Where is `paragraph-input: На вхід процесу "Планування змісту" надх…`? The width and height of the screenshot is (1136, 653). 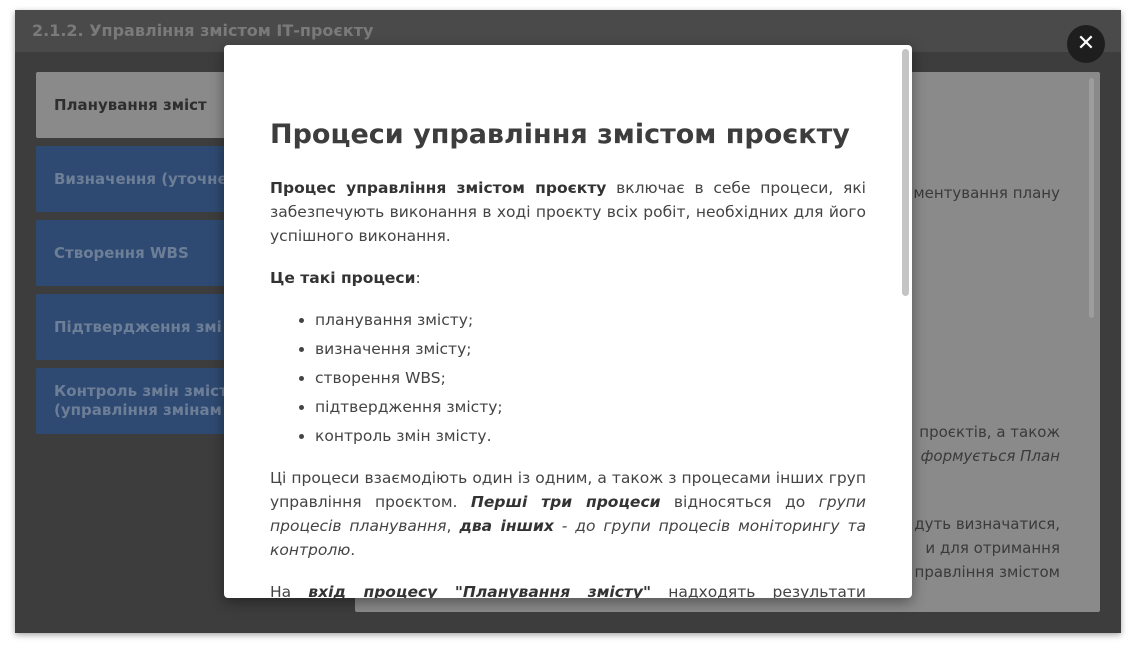 paragraph-input: На вхід процесу "Планування змісту" надх… is located at coordinates (568, 589).